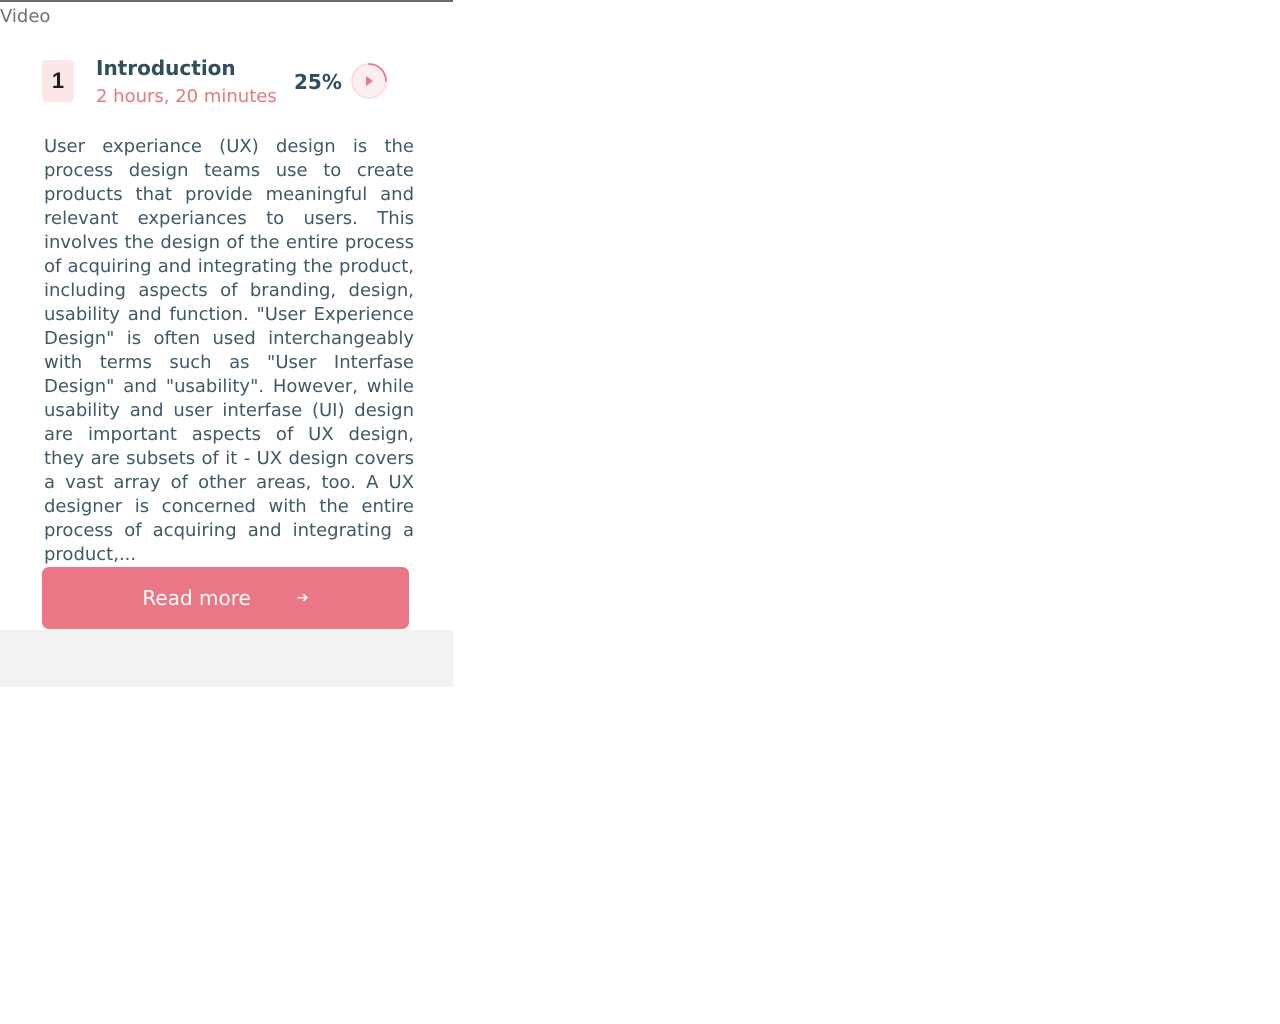 Image resolution: width=1280 pixels, height=1024 pixels. Describe the element at coordinates (186, 96) in the screenshot. I see `lesson-duration: 2 hours, 20 minutes` at that location.